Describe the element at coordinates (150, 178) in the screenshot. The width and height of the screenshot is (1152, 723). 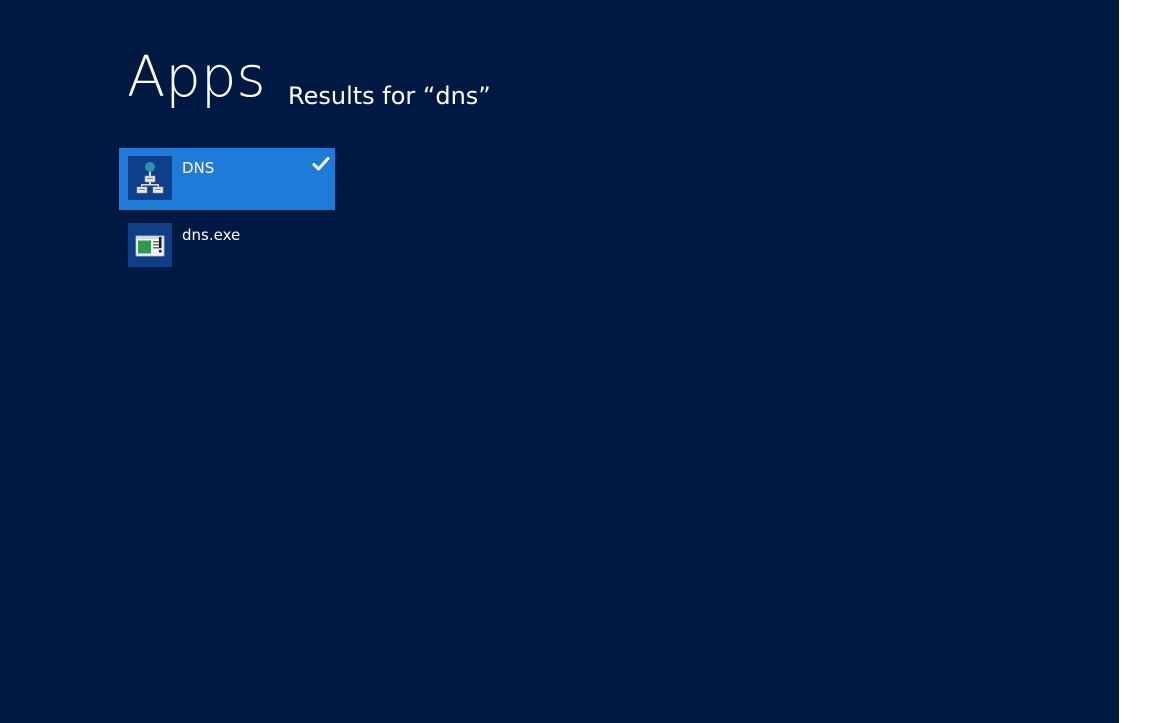
I see `dns-manager-icon` at that location.